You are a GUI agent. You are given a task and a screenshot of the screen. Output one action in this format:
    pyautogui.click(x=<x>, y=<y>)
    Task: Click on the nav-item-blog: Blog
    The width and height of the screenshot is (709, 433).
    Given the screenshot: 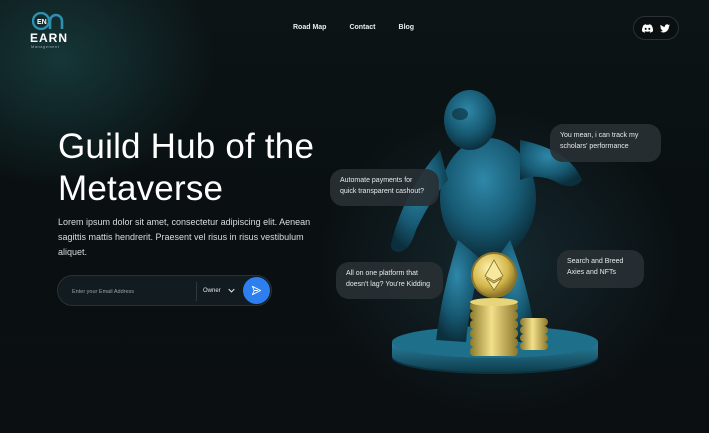 What is the action you would take?
    pyautogui.click(x=407, y=27)
    